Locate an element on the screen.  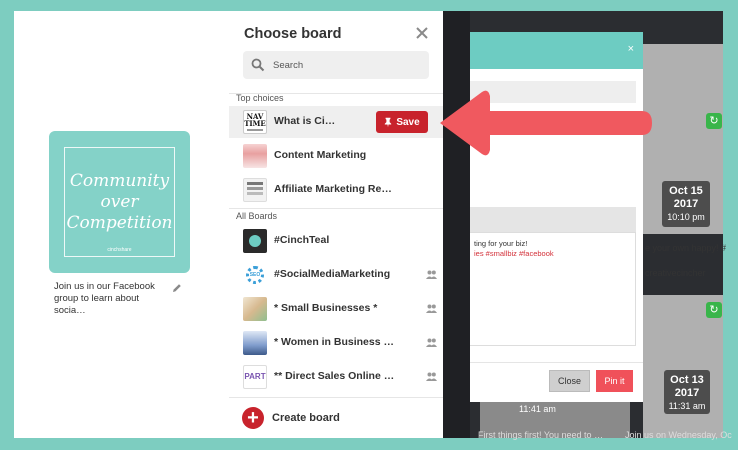
all-boards-heading: All Boards is located at coordinates (257, 216).